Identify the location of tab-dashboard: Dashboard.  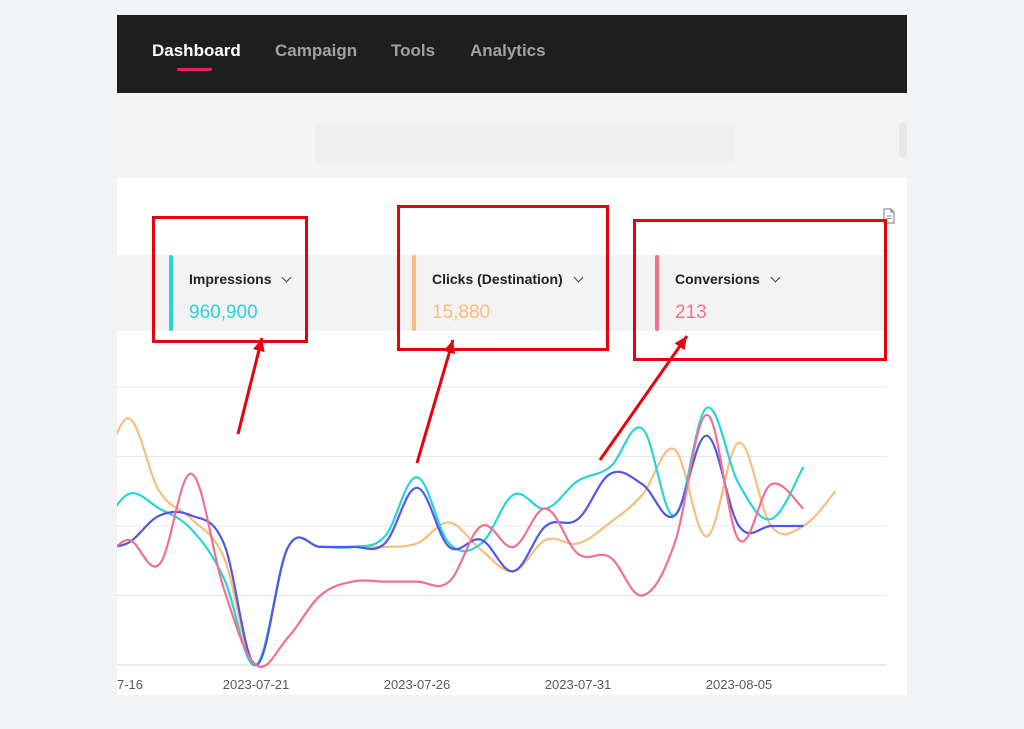
(196, 51).